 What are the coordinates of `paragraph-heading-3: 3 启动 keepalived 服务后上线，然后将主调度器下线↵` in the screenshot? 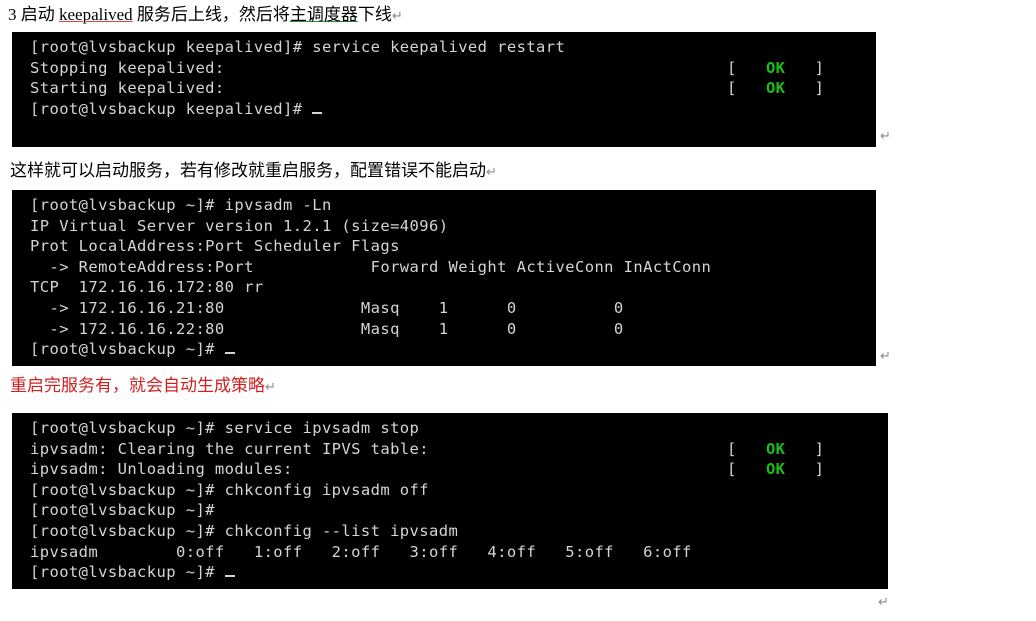 It's located at (205, 15).